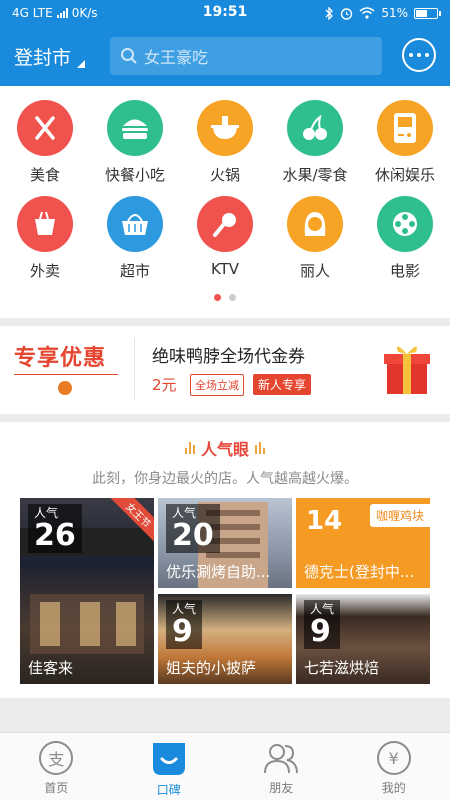 The height and width of the screenshot is (800, 450). What do you see at coordinates (404, 271) in the screenshot?
I see `category-label: 电影` at bounding box center [404, 271].